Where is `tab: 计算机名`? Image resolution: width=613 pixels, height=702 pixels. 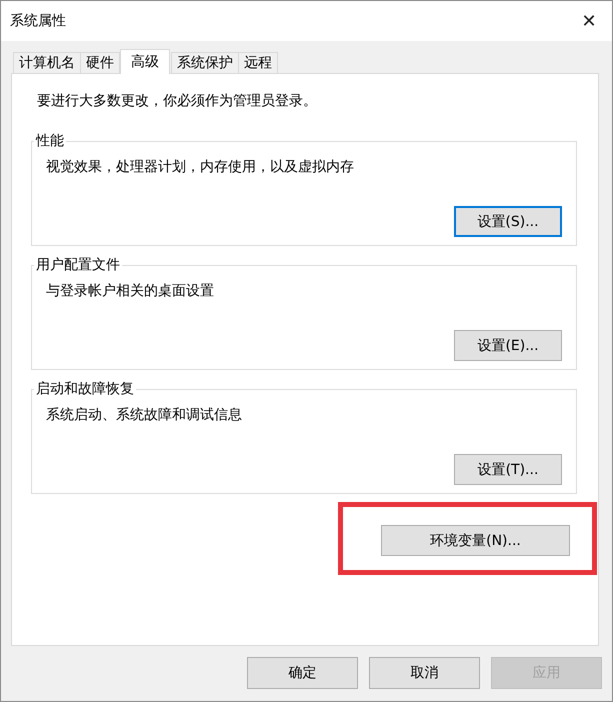 tab: 计算机名 is located at coordinates (47, 62).